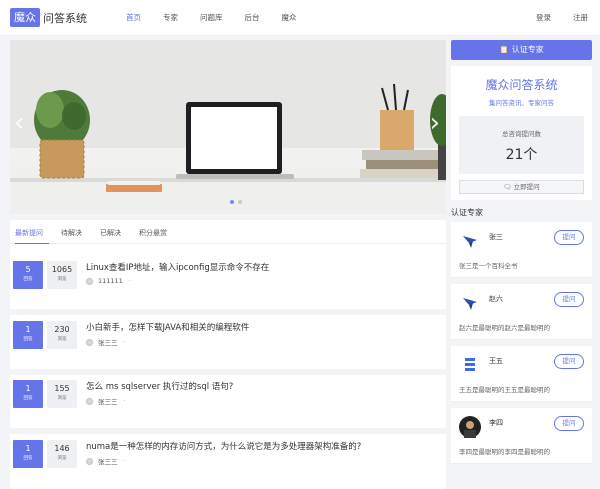  Describe the element at coordinates (228, 232) in the screenshot. I see `question-tabs: 最新提问 待解决 已解决 积分悬赏` at that location.